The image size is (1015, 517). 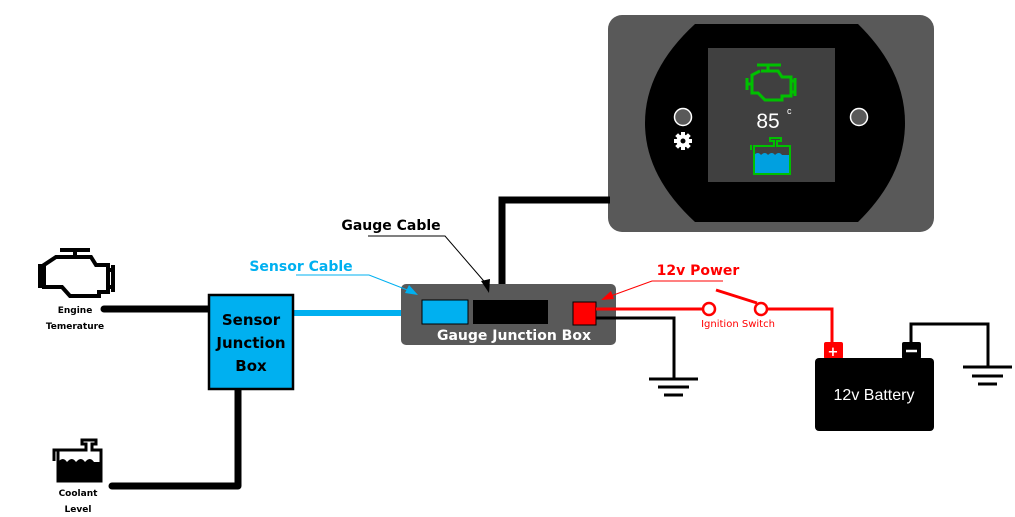 What do you see at coordinates (77, 460) in the screenshot?
I see `coolant-level-icon` at bounding box center [77, 460].